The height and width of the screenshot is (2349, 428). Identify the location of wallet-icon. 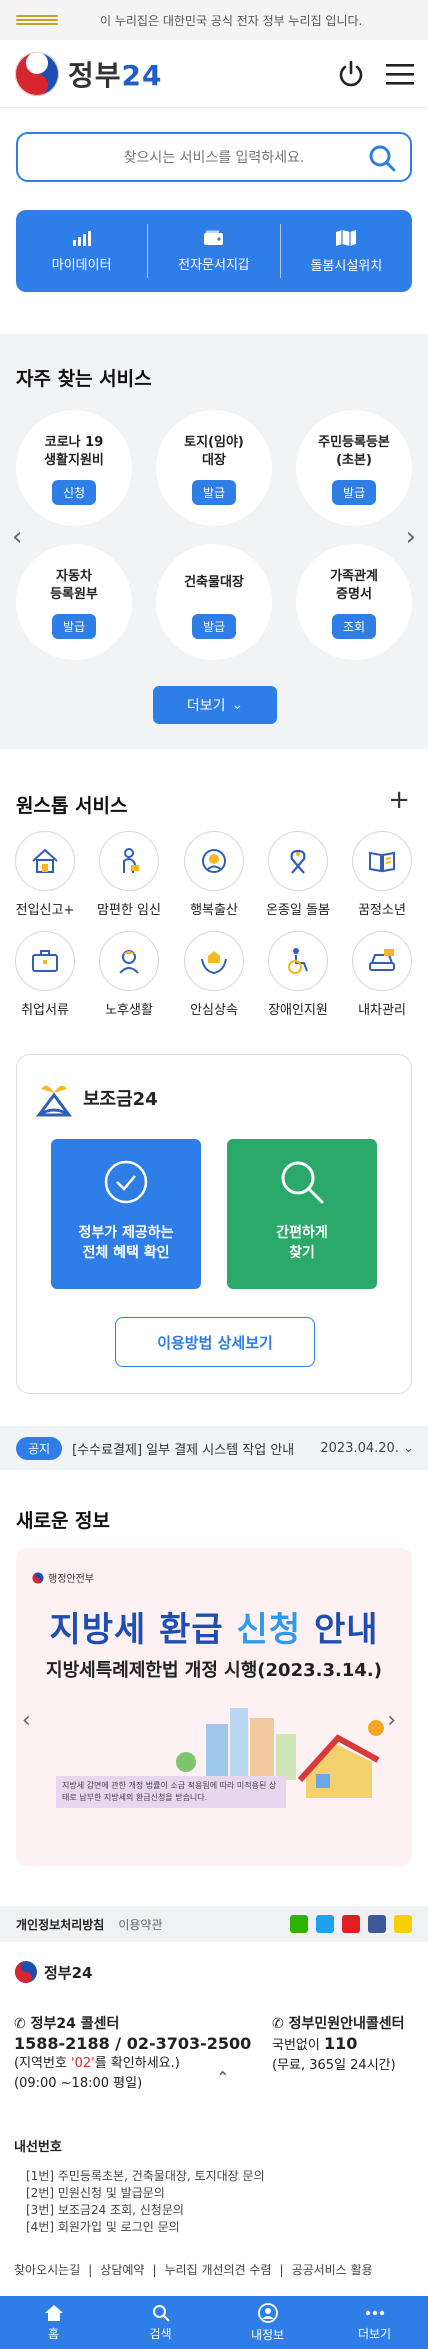
(213, 237).